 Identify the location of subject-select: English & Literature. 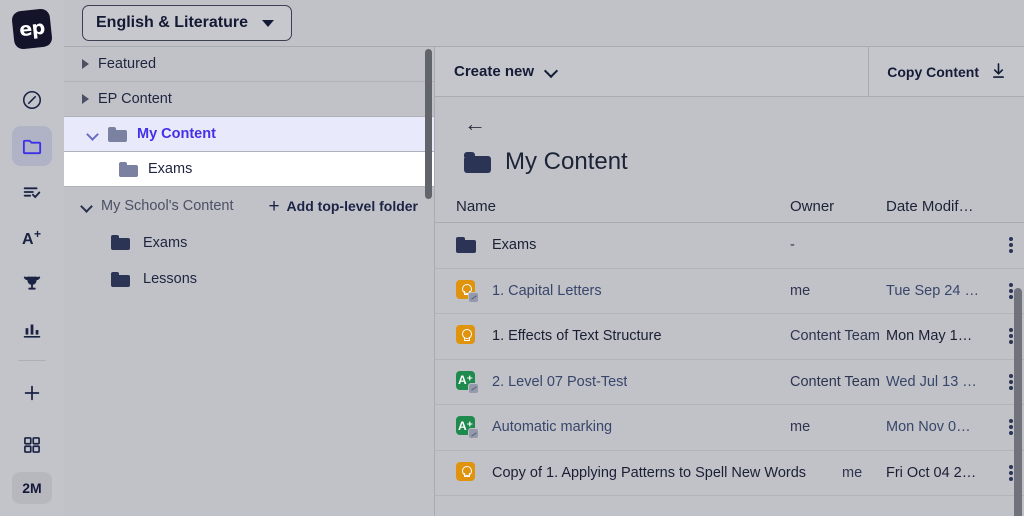
(187, 23).